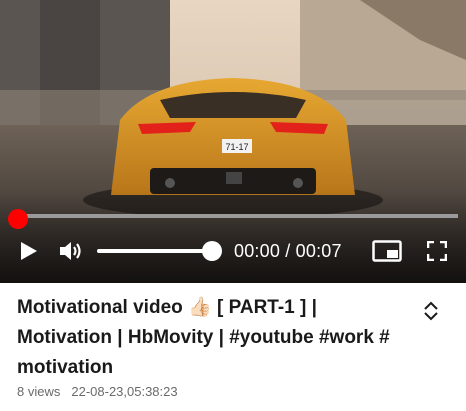 This screenshot has width=466, height=411. Describe the element at coordinates (238, 216) in the screenshot. I see `progress-track` at that location.